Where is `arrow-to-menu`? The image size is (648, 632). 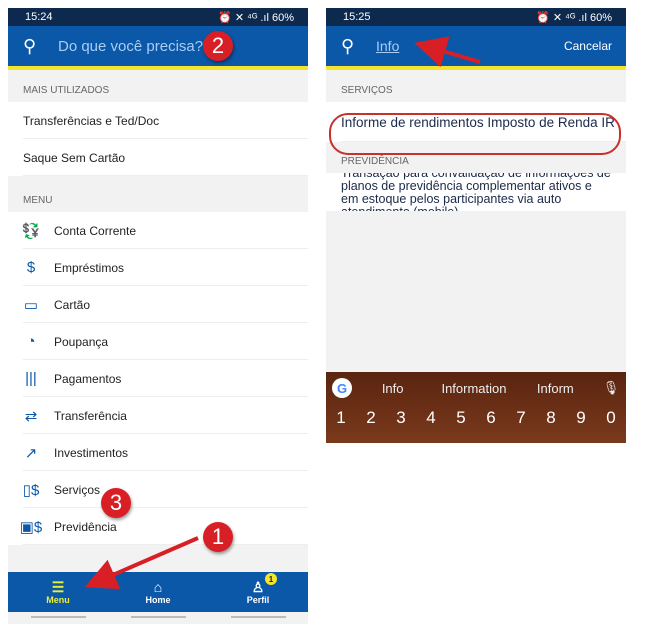
arrow-to-menu is located at coordinates (141, 563).